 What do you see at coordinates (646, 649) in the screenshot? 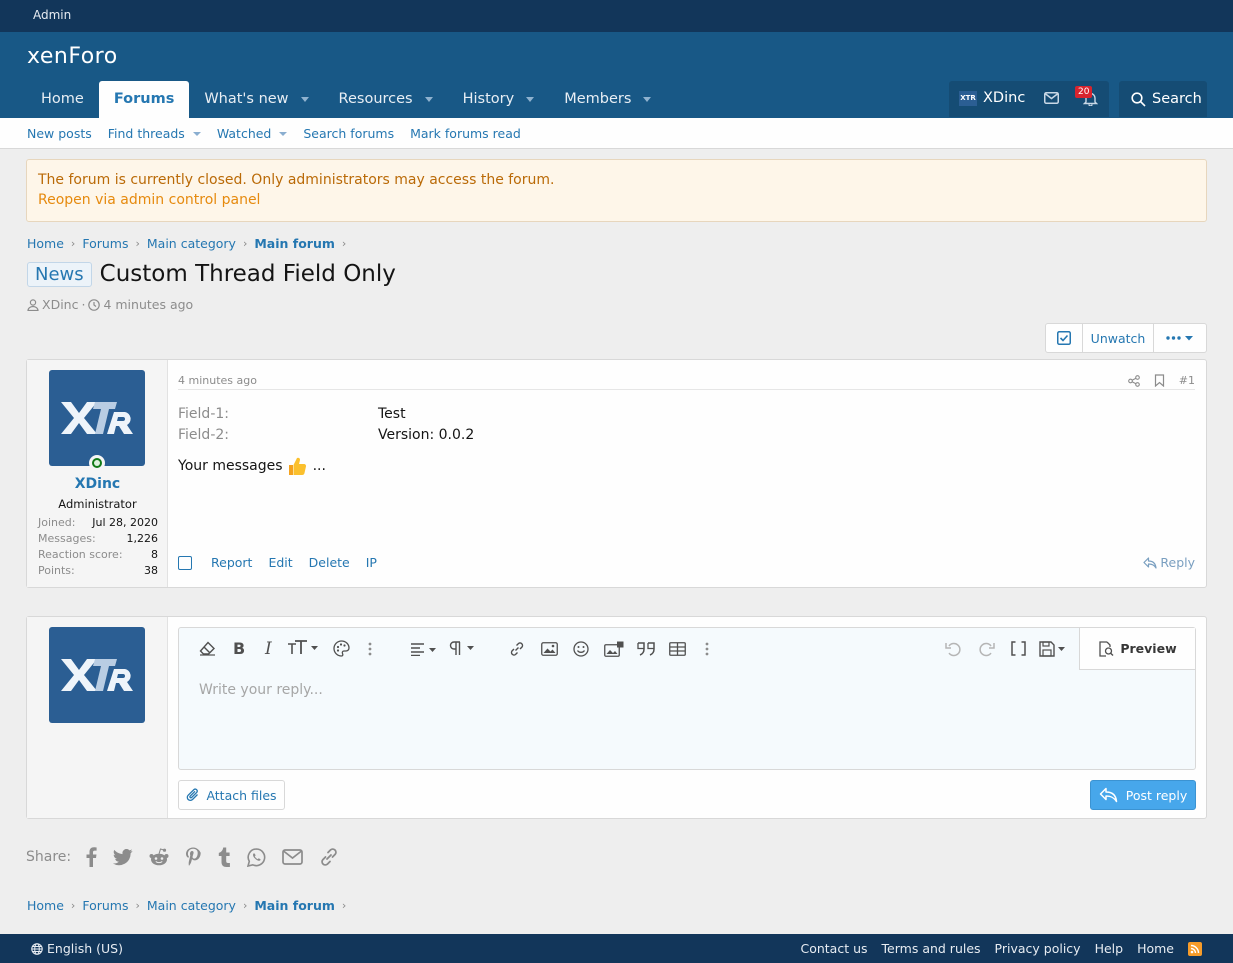
I see `quote-icon` at bounding box center [646, 649].